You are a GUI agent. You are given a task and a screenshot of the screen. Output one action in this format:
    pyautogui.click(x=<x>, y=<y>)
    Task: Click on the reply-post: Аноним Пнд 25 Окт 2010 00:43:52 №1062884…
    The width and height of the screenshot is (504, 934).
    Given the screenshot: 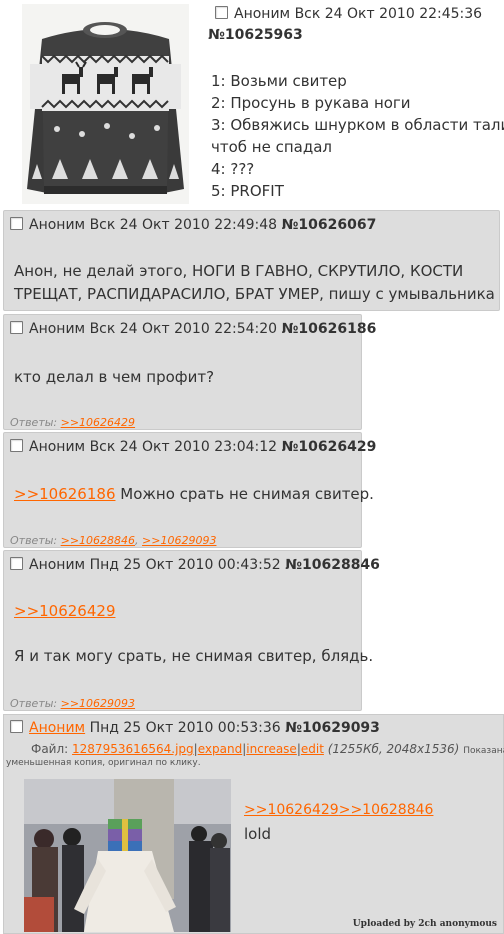 What is the action you would take?
    pyautogui.click(x=191, y=630)
    